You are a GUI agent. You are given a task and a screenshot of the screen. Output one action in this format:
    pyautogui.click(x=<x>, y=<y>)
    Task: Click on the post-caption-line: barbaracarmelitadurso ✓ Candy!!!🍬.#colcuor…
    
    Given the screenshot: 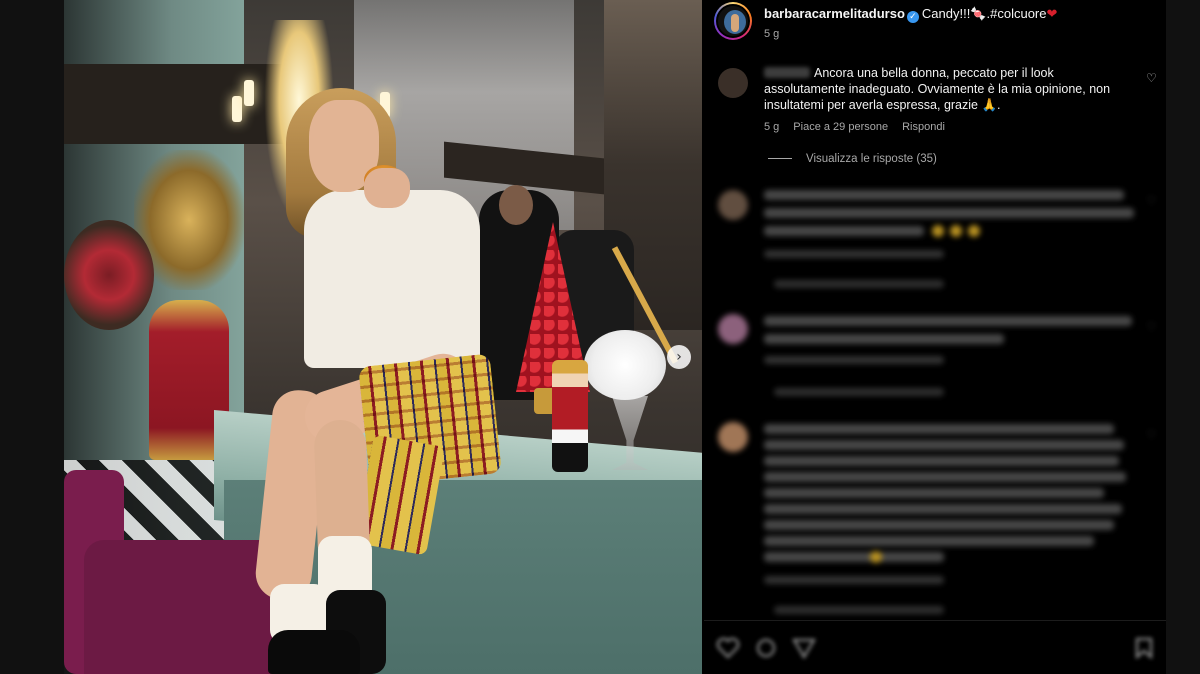 What is the action you would take?
    pyautogui.click(x=910, y=14)
    